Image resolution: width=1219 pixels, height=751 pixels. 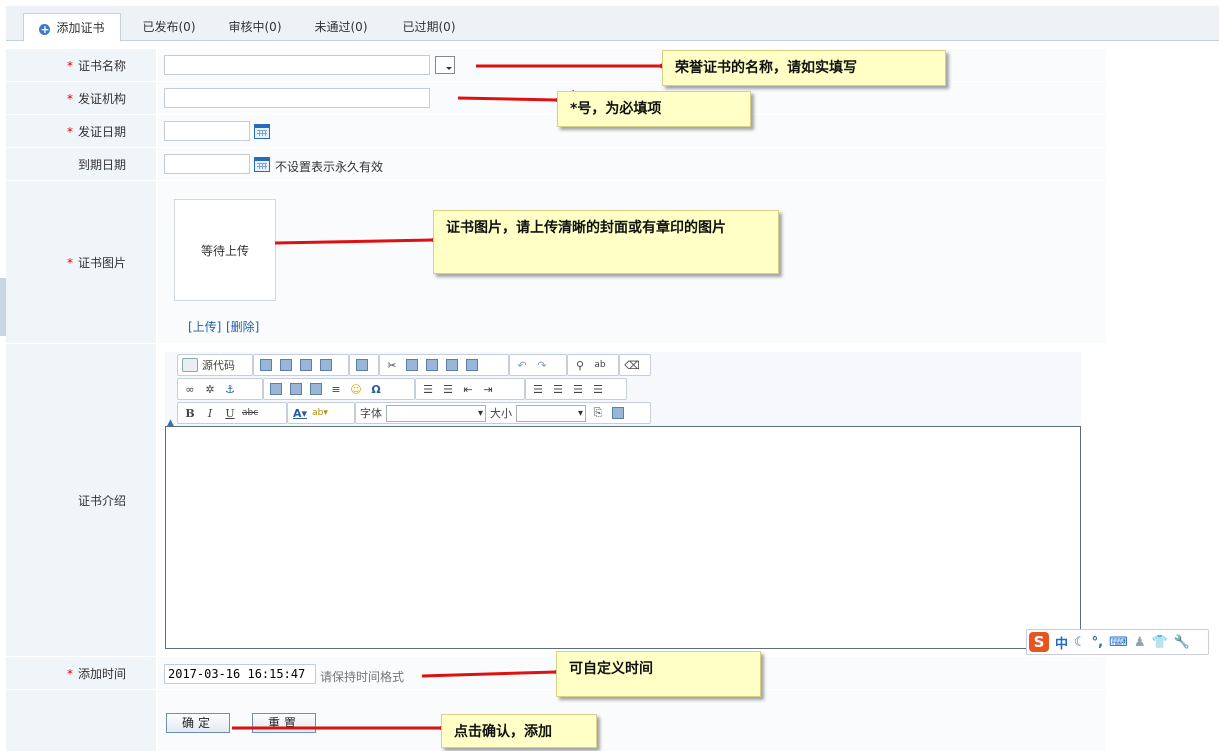 I want to click on unordered-list-icon: ☰, so click(x=448, y=389).